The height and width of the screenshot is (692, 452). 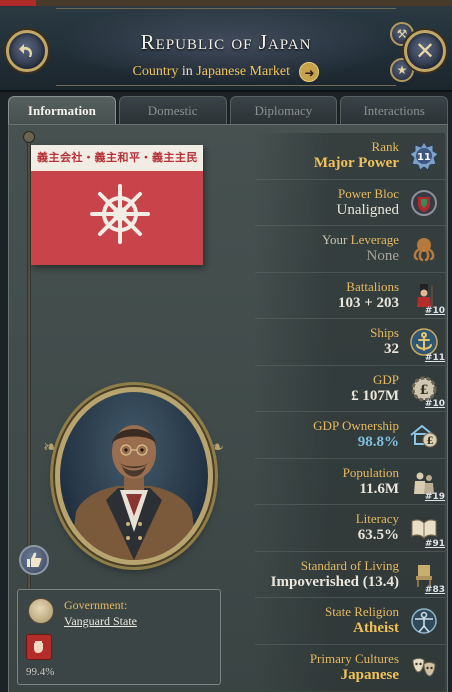 I want to click on stat-battalions-rank: #10, so click(x=435, y=311).